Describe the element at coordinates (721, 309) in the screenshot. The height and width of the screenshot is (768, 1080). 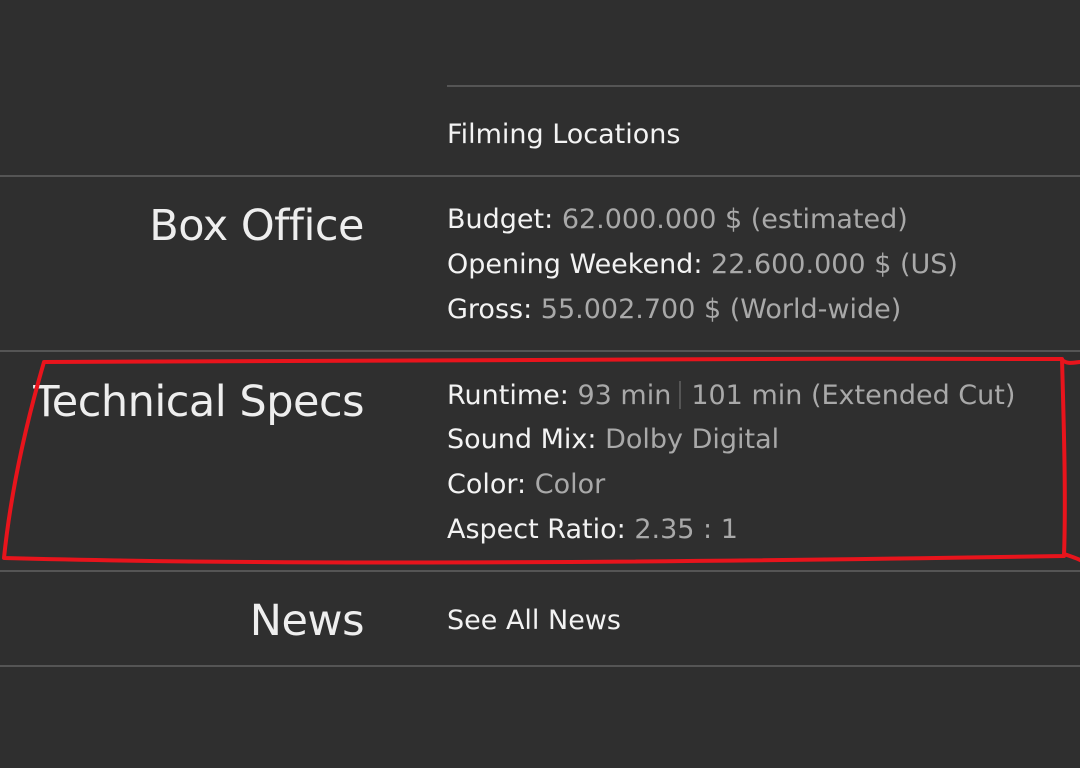
I see `gross-value: 55.002.700 $ (World-wide)` at that location.